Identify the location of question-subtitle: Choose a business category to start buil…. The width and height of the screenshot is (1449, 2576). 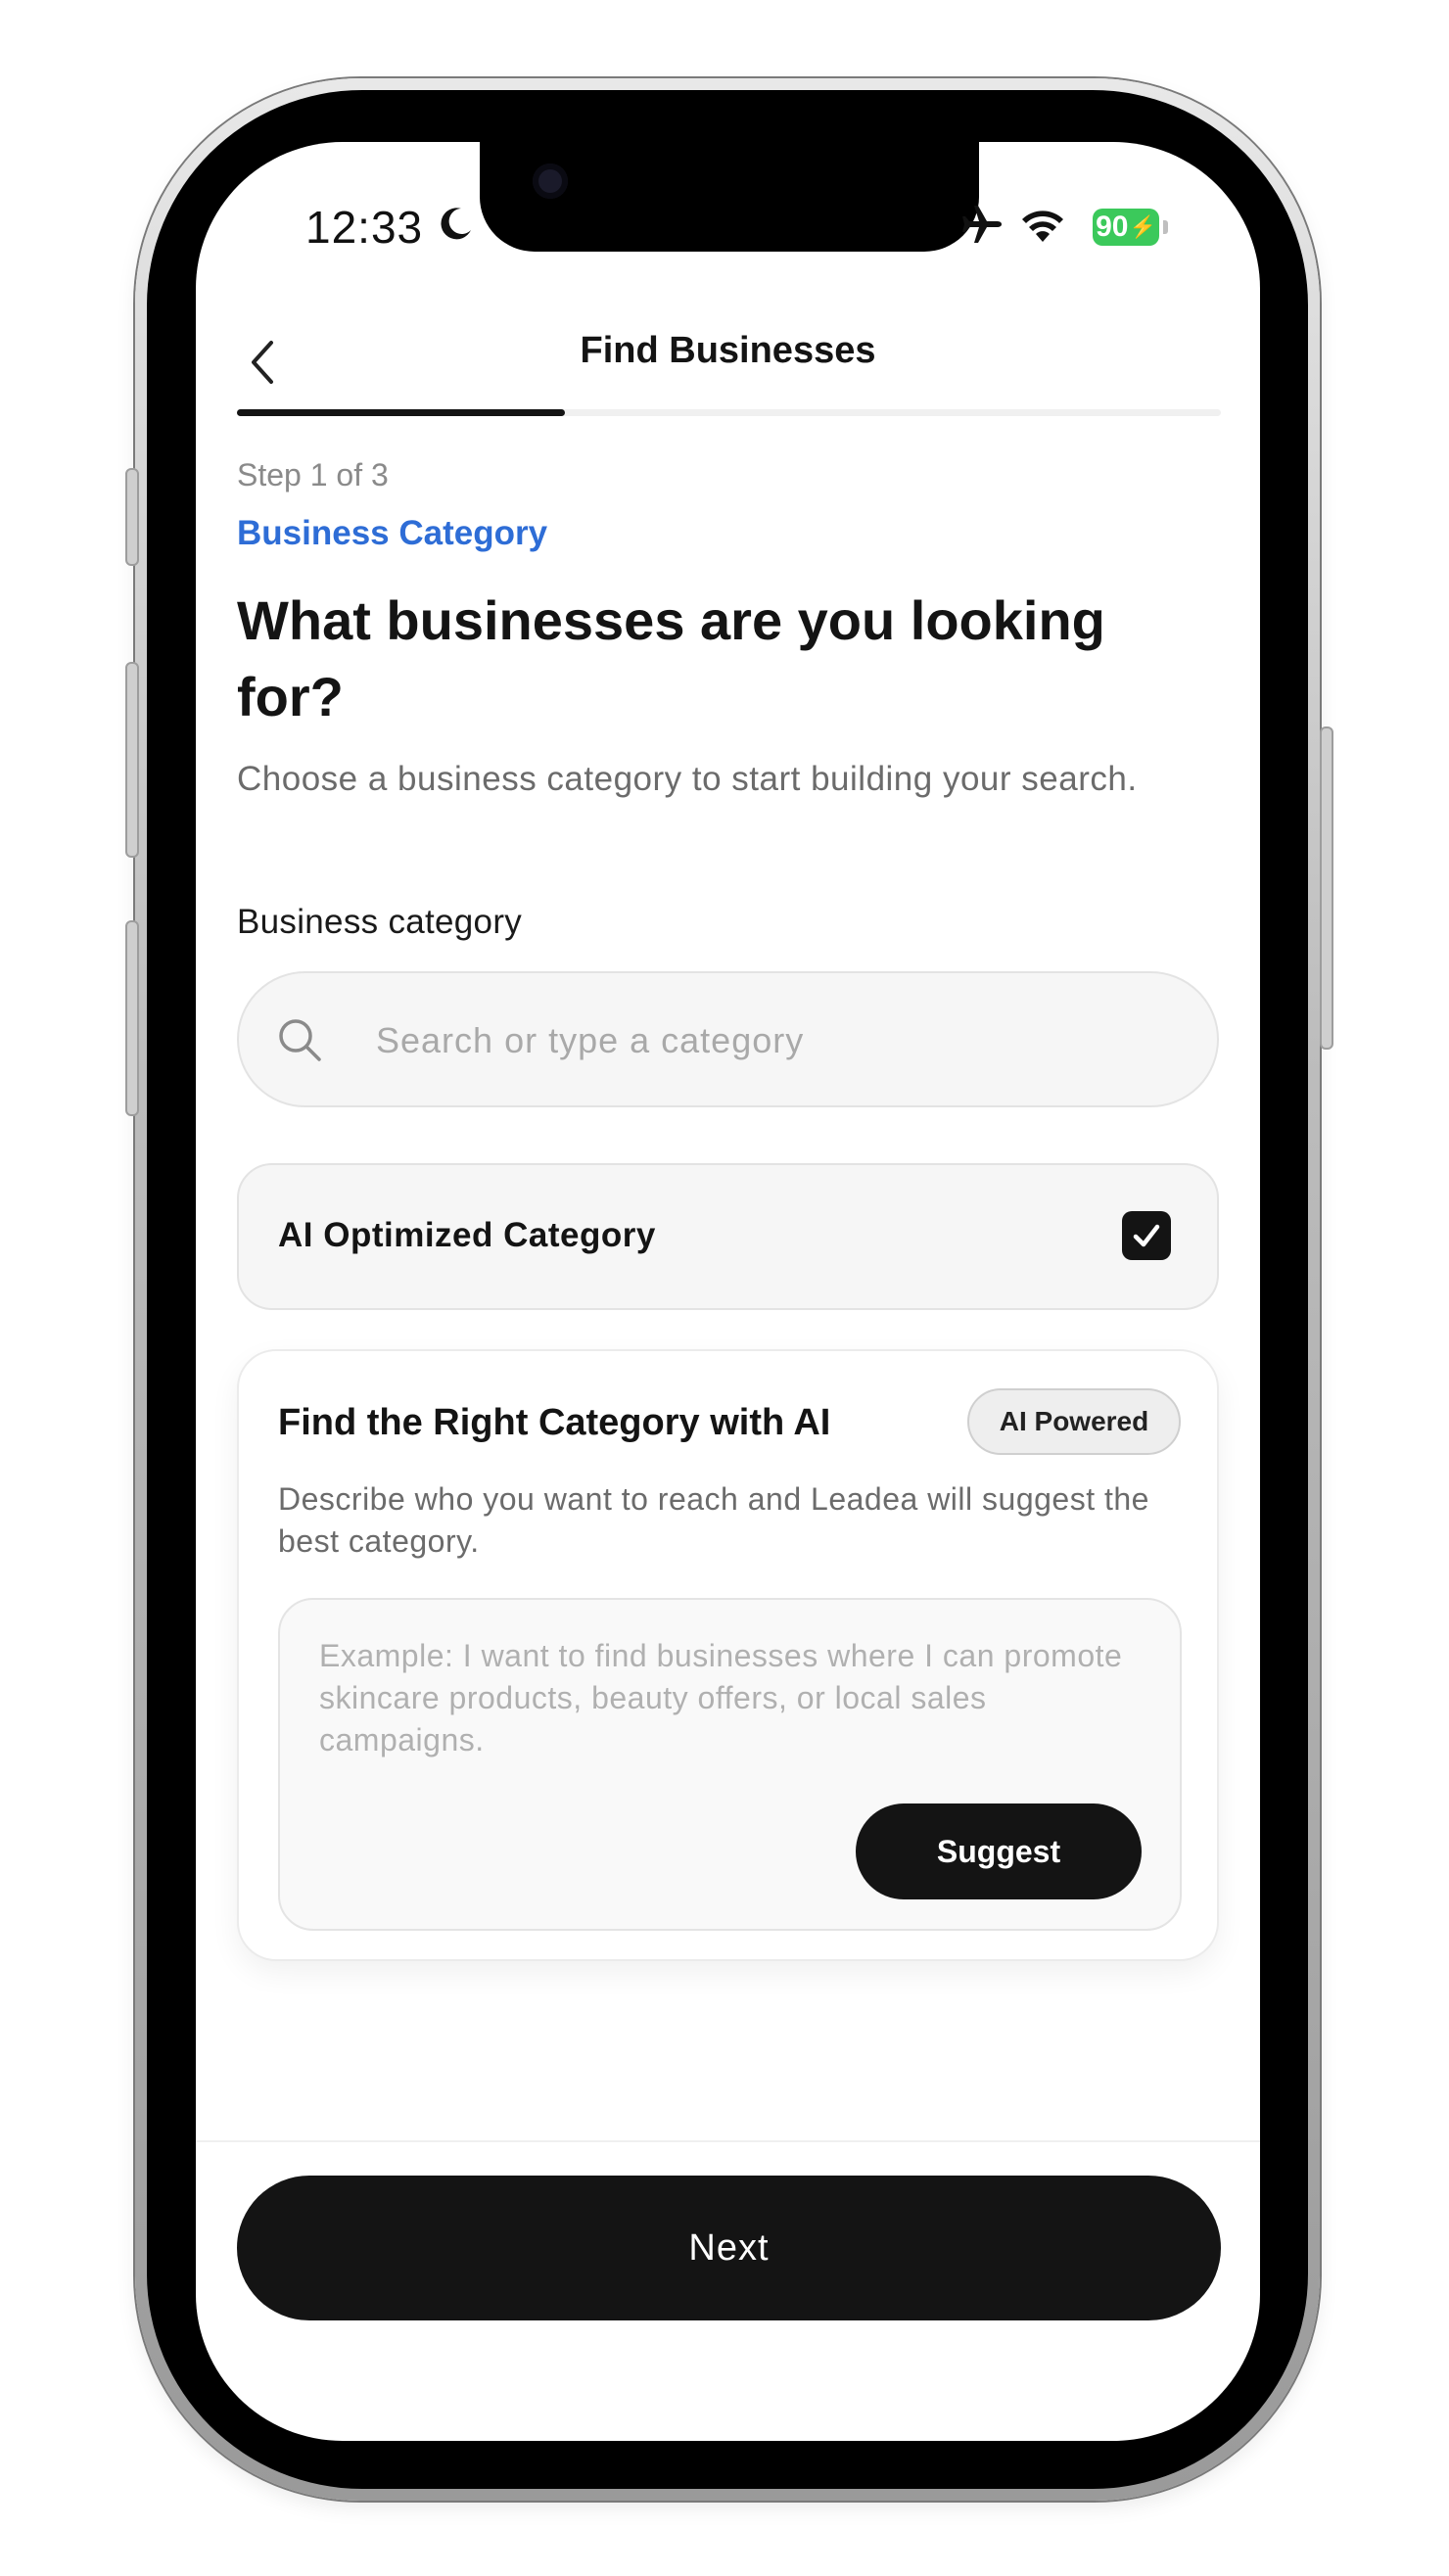
(687, 779).